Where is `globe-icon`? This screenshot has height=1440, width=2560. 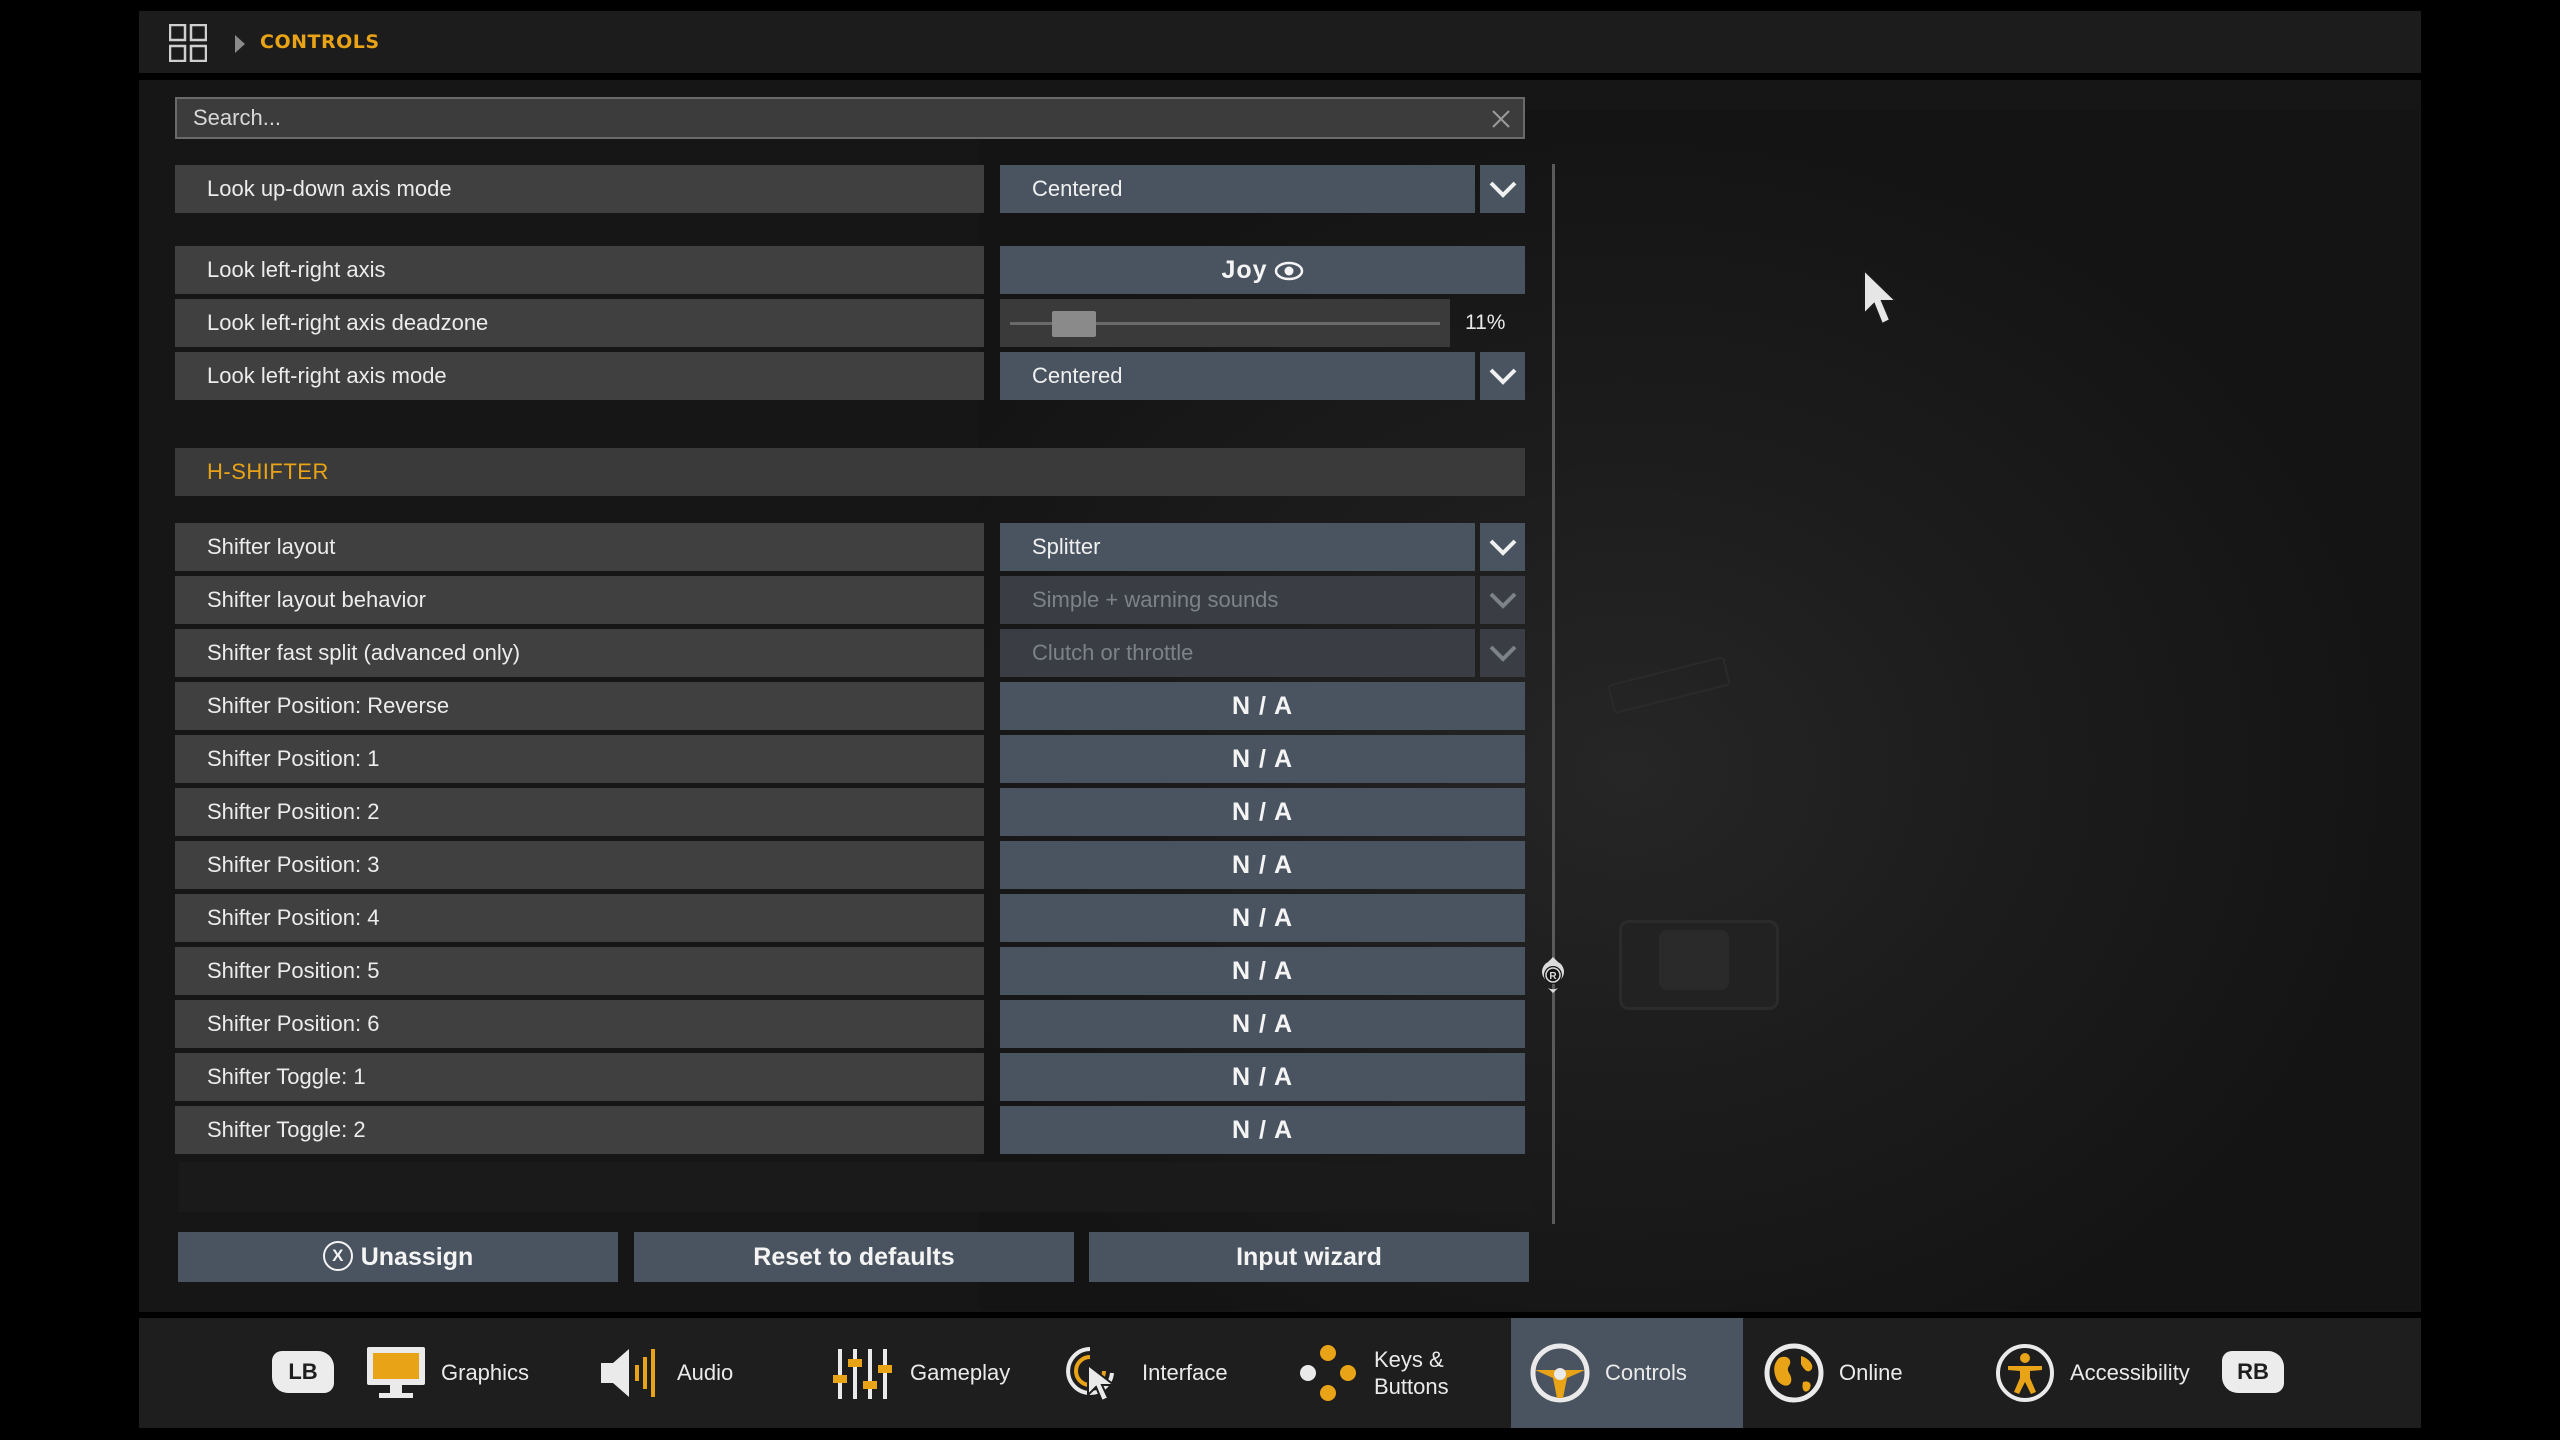 globe-icon is located at coordinates (1794, 1373).